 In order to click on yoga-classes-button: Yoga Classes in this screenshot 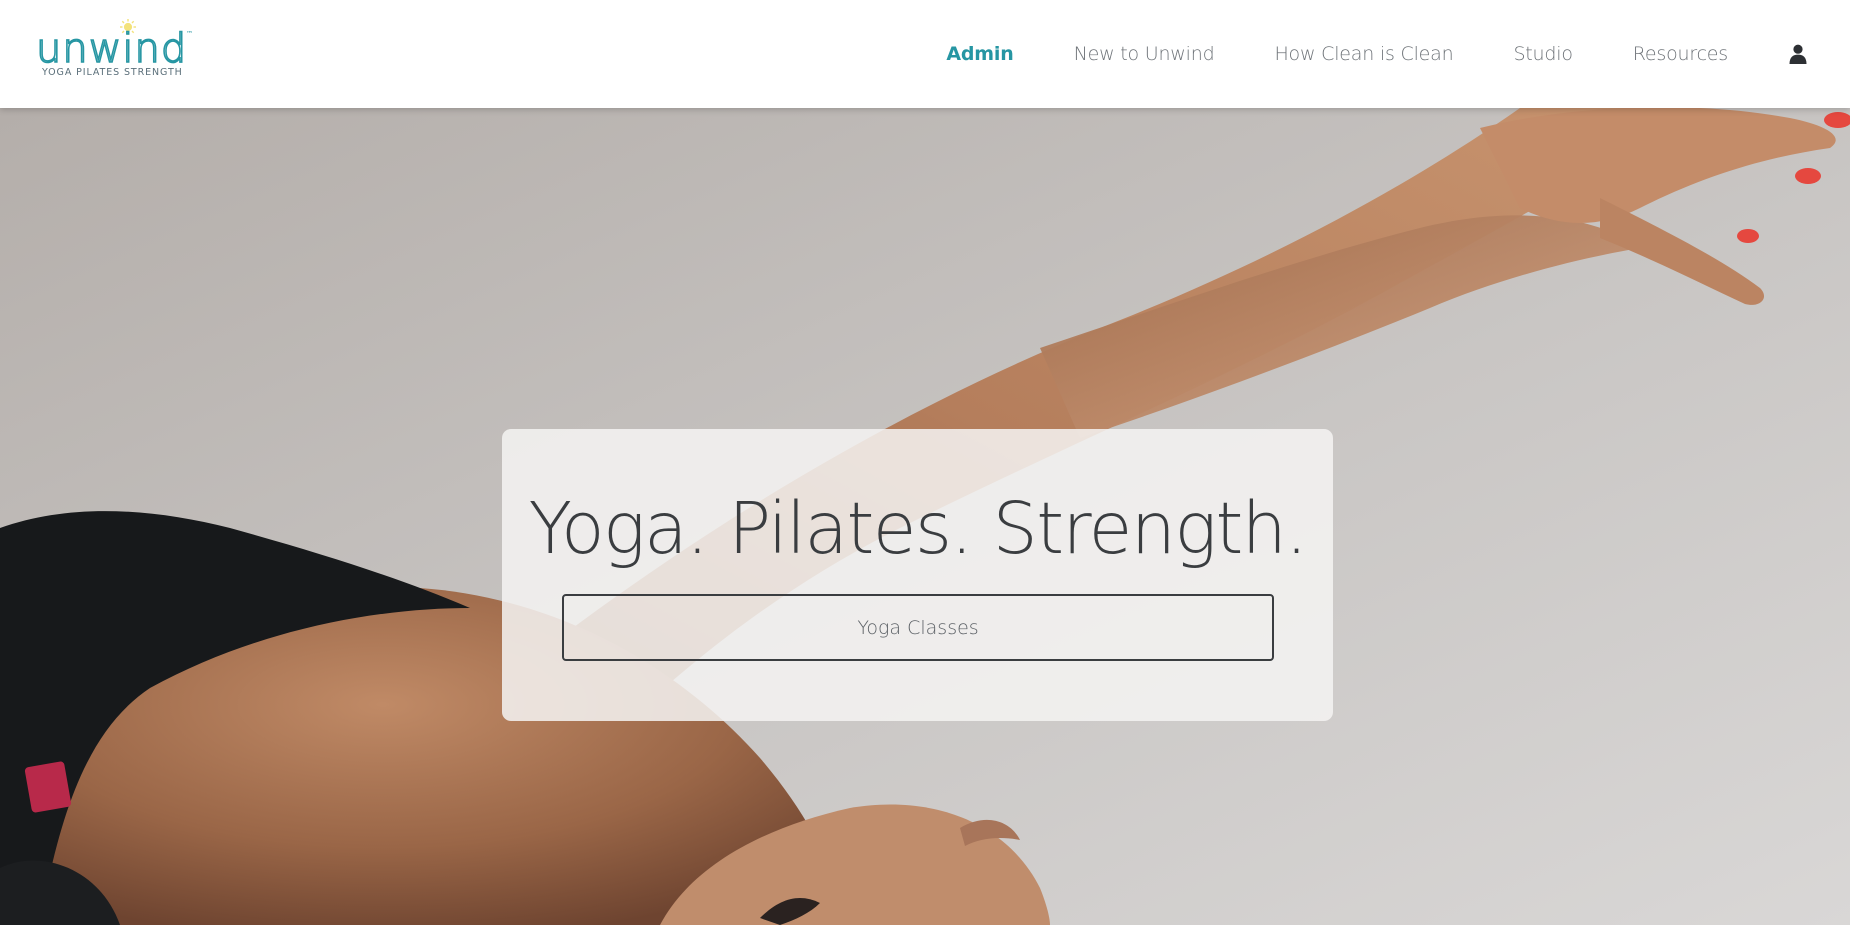, I will do `click(918, 627)`.